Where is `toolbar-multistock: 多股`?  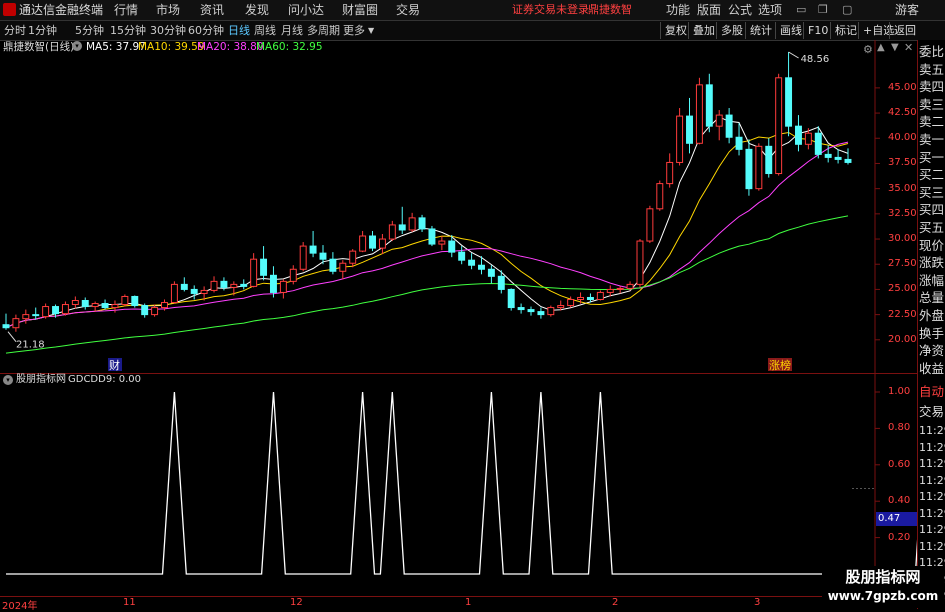
toolbar-multistock: 多股 is located at coordinates (731, 30).